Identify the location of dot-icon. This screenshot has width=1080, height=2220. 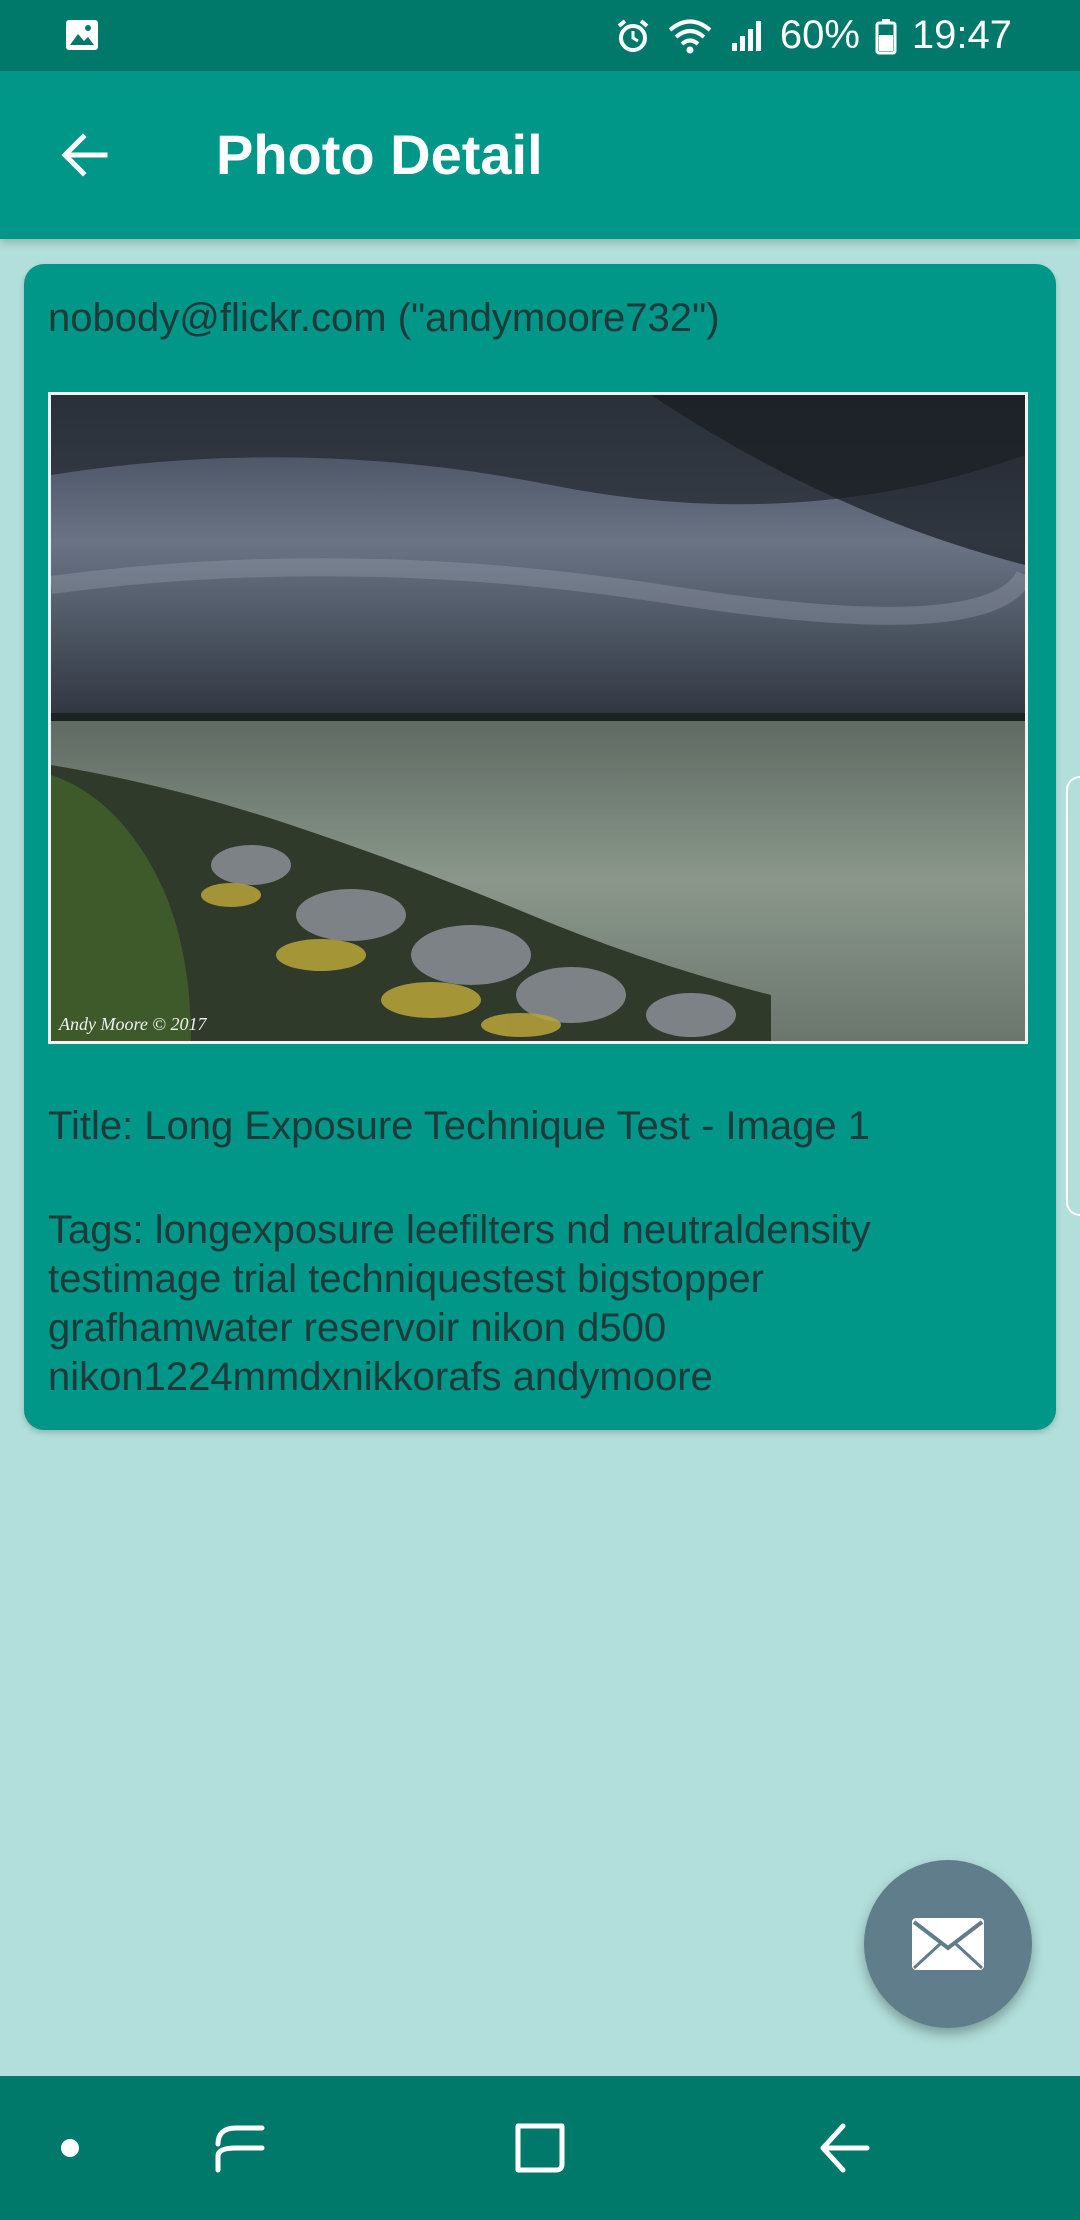
(70, 2148).